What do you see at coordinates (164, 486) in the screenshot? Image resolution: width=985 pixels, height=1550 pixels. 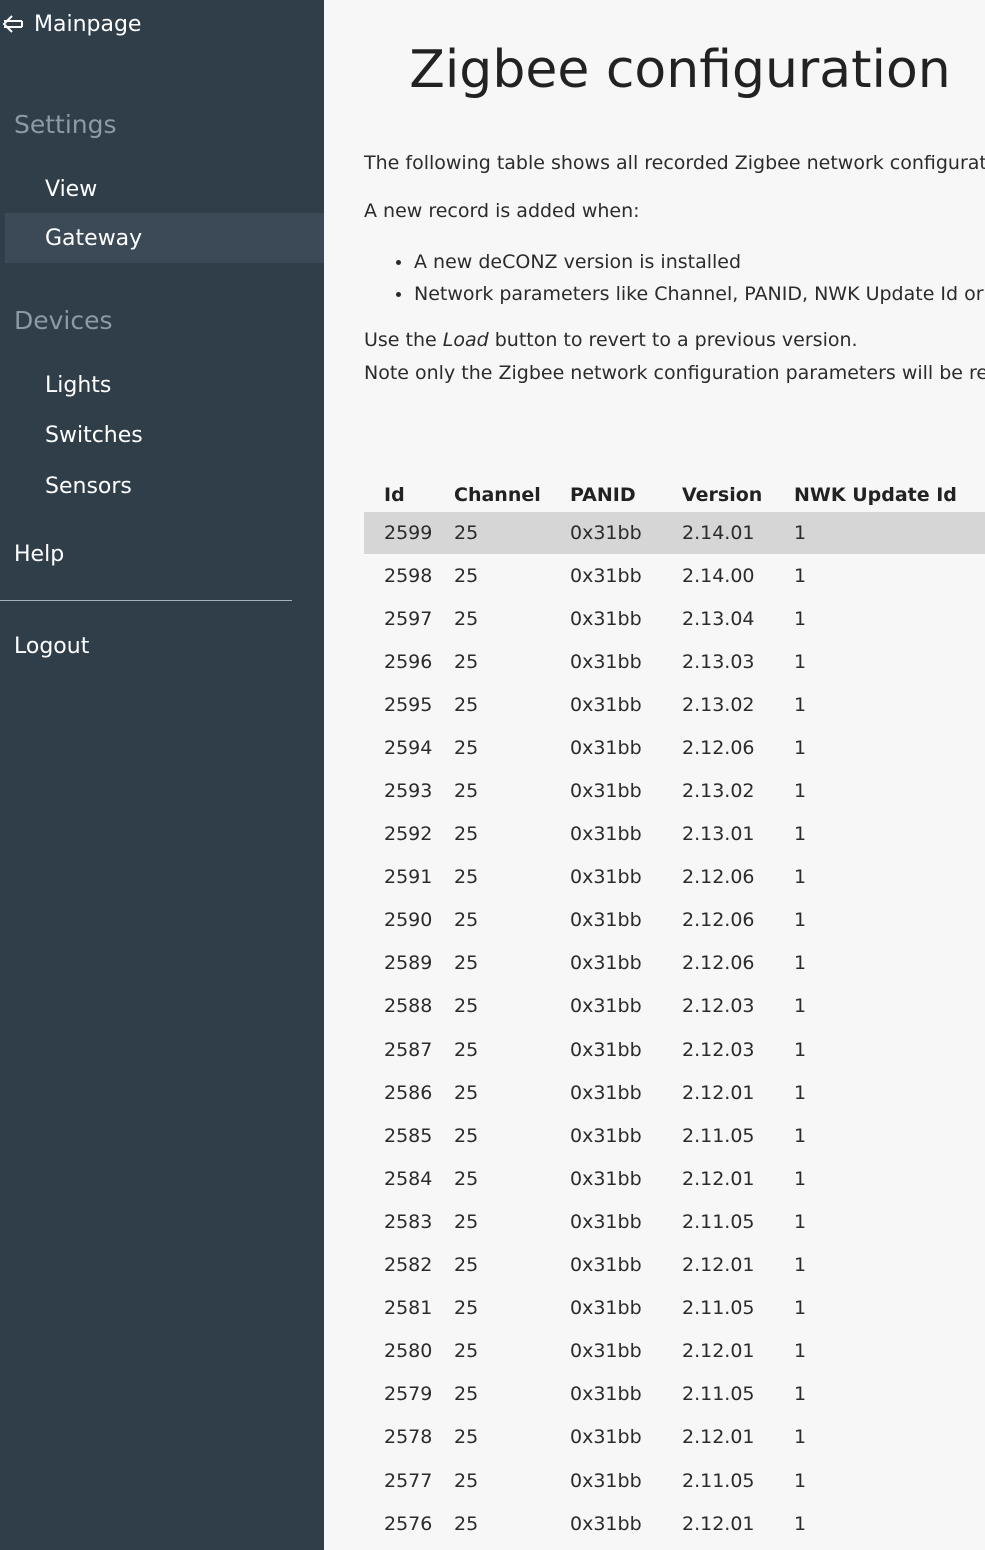 I see `sidebar-item-sensors: Sensors` at bounding box center [164, 486].